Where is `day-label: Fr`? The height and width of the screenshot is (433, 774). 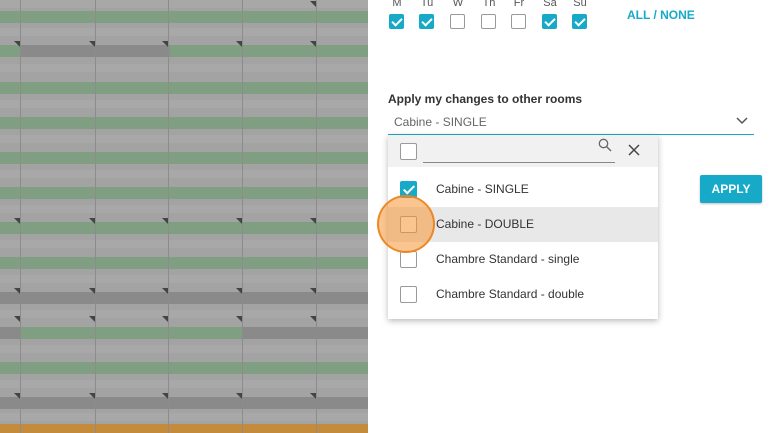
day-label: Fr is located at coordinates (519, 4).